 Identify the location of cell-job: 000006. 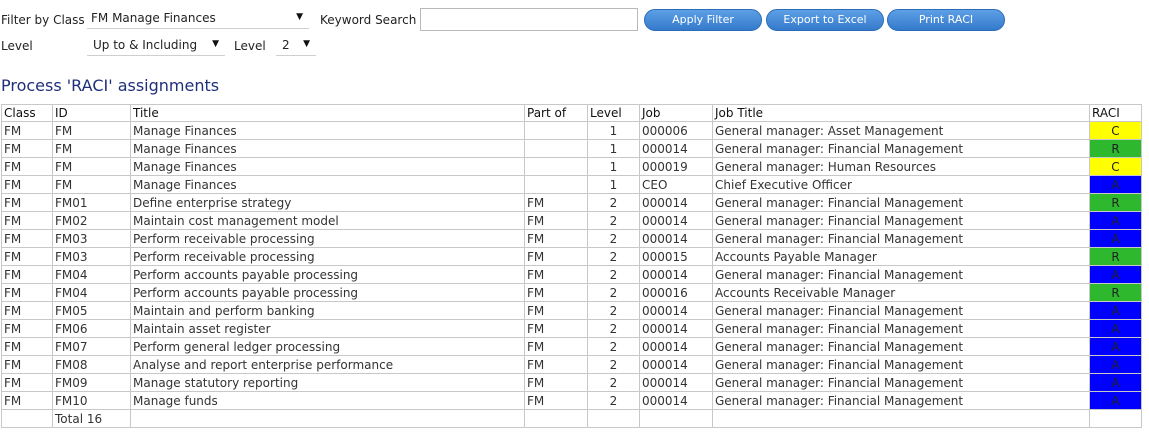
(676, 130).